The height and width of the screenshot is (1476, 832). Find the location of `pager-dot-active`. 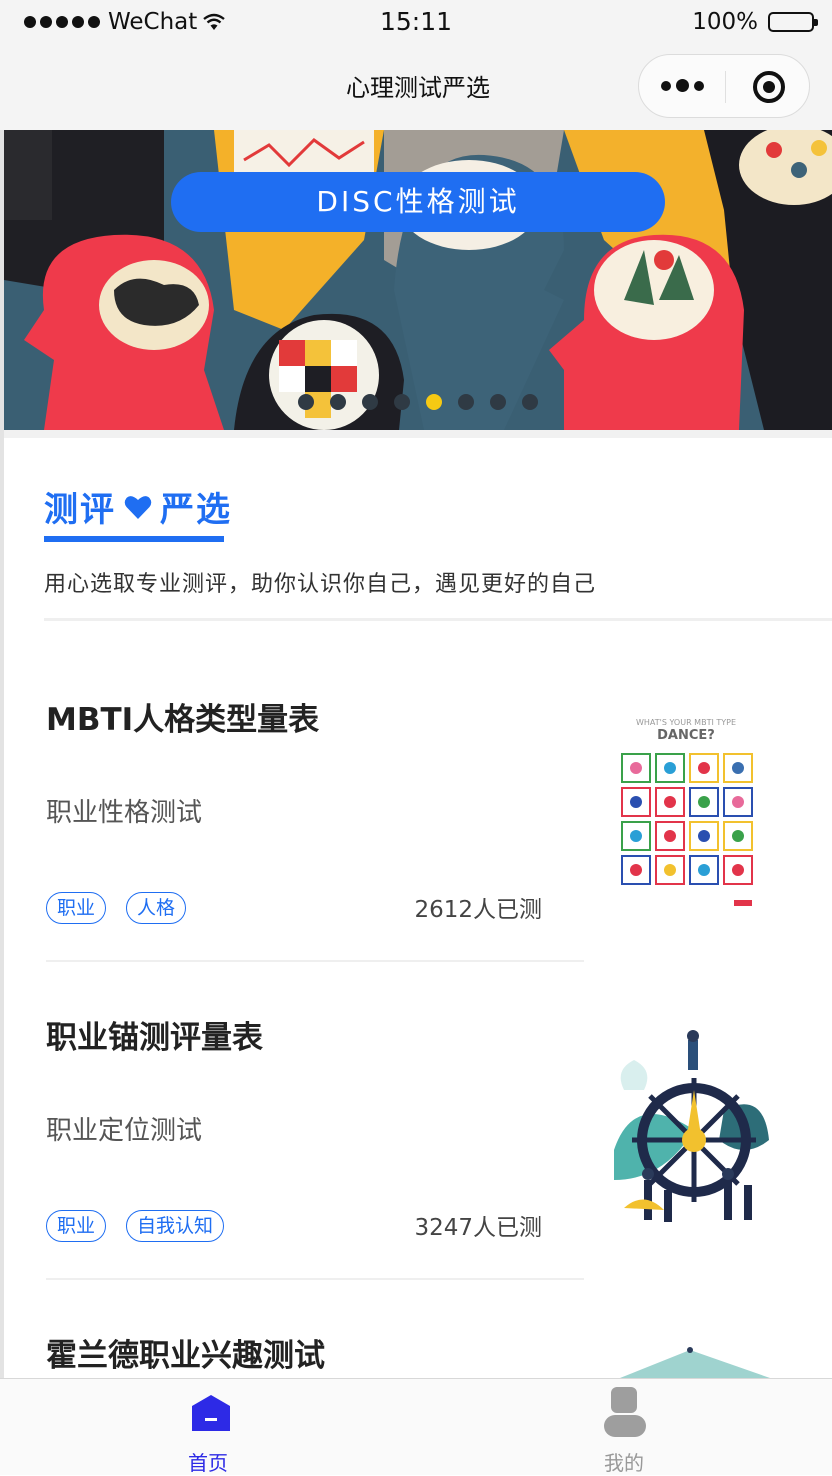

pager-dot-active is located at coordinates (434, 402).